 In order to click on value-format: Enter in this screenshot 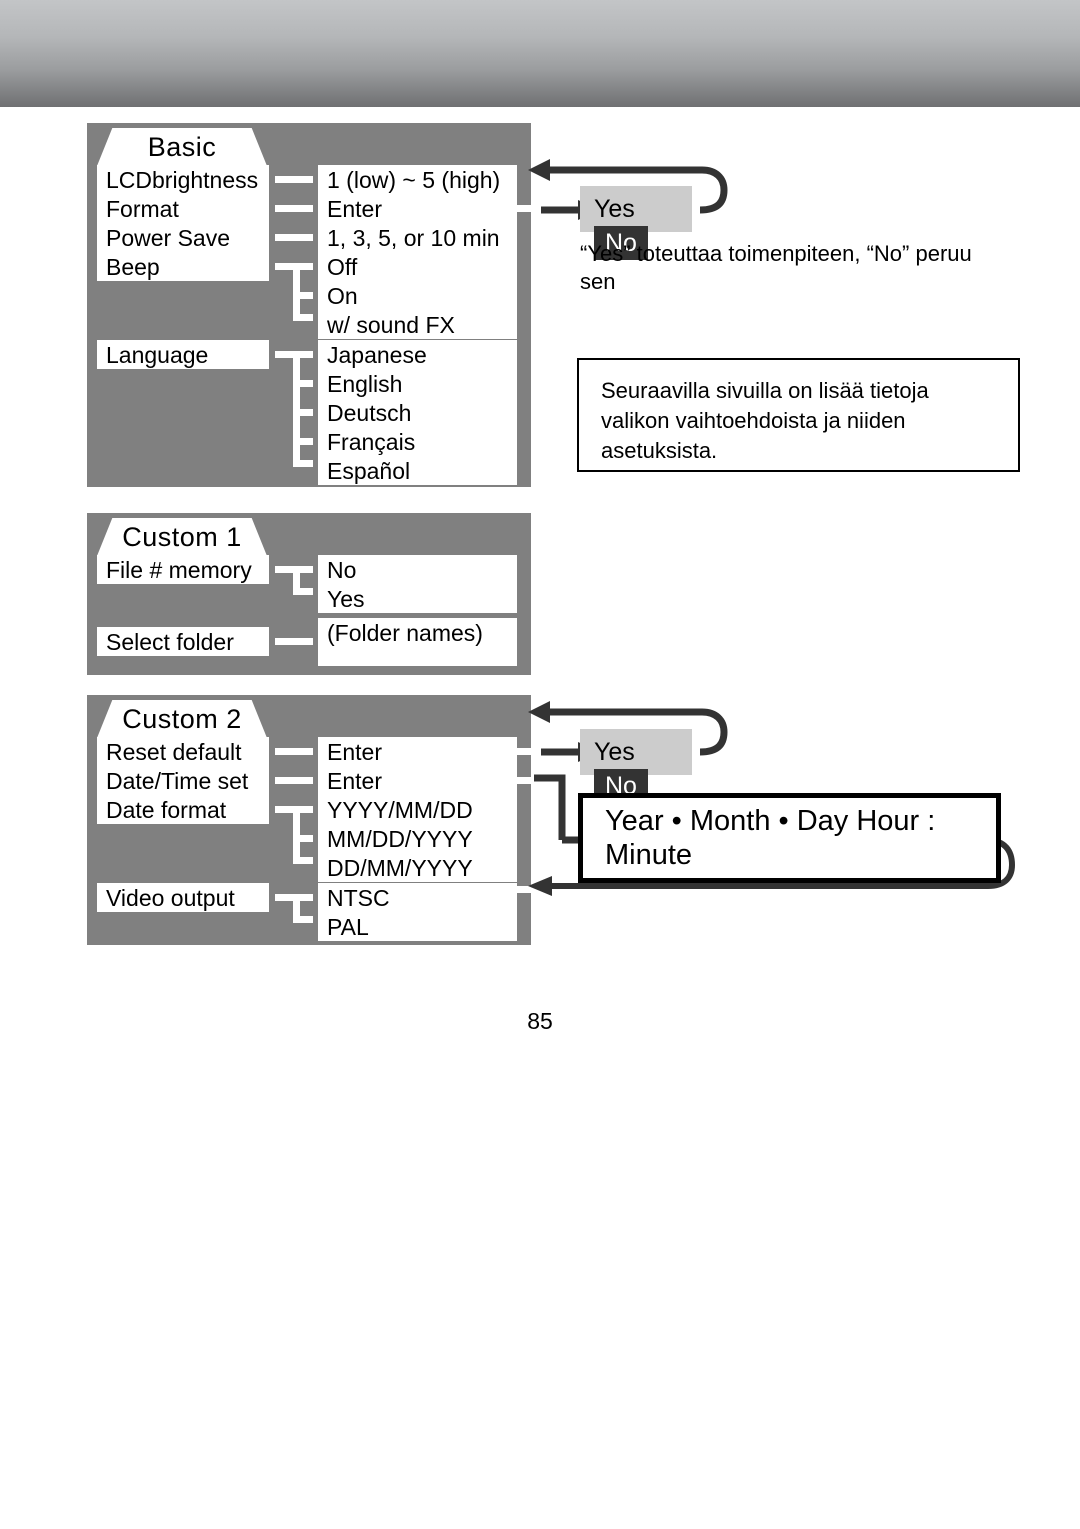, I will do `click(417, 208)`.